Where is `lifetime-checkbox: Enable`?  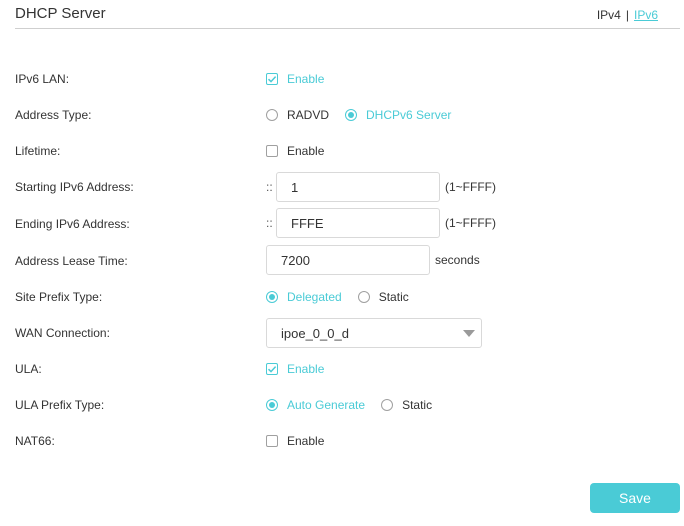 lifetime-checkbox: Enable is located at coordinates (295, 151).